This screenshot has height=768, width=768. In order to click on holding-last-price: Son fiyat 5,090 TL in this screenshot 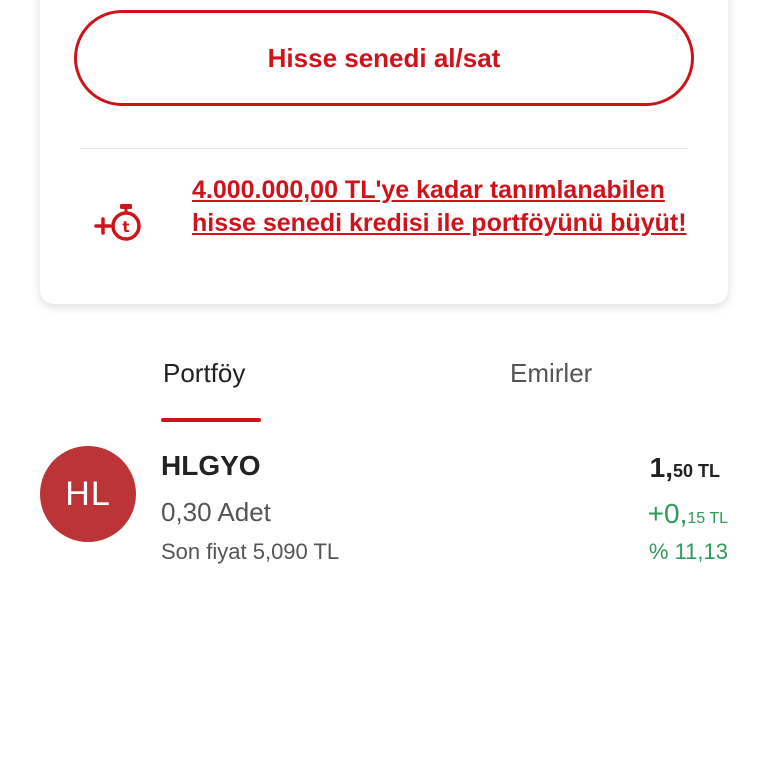, I will do `click(250, 551)`.